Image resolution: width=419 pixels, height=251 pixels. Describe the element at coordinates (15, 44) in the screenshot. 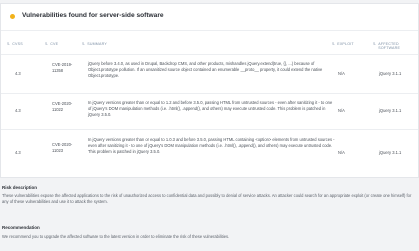

I see `column-header-cvss: ⇅ CVSS` at that location.